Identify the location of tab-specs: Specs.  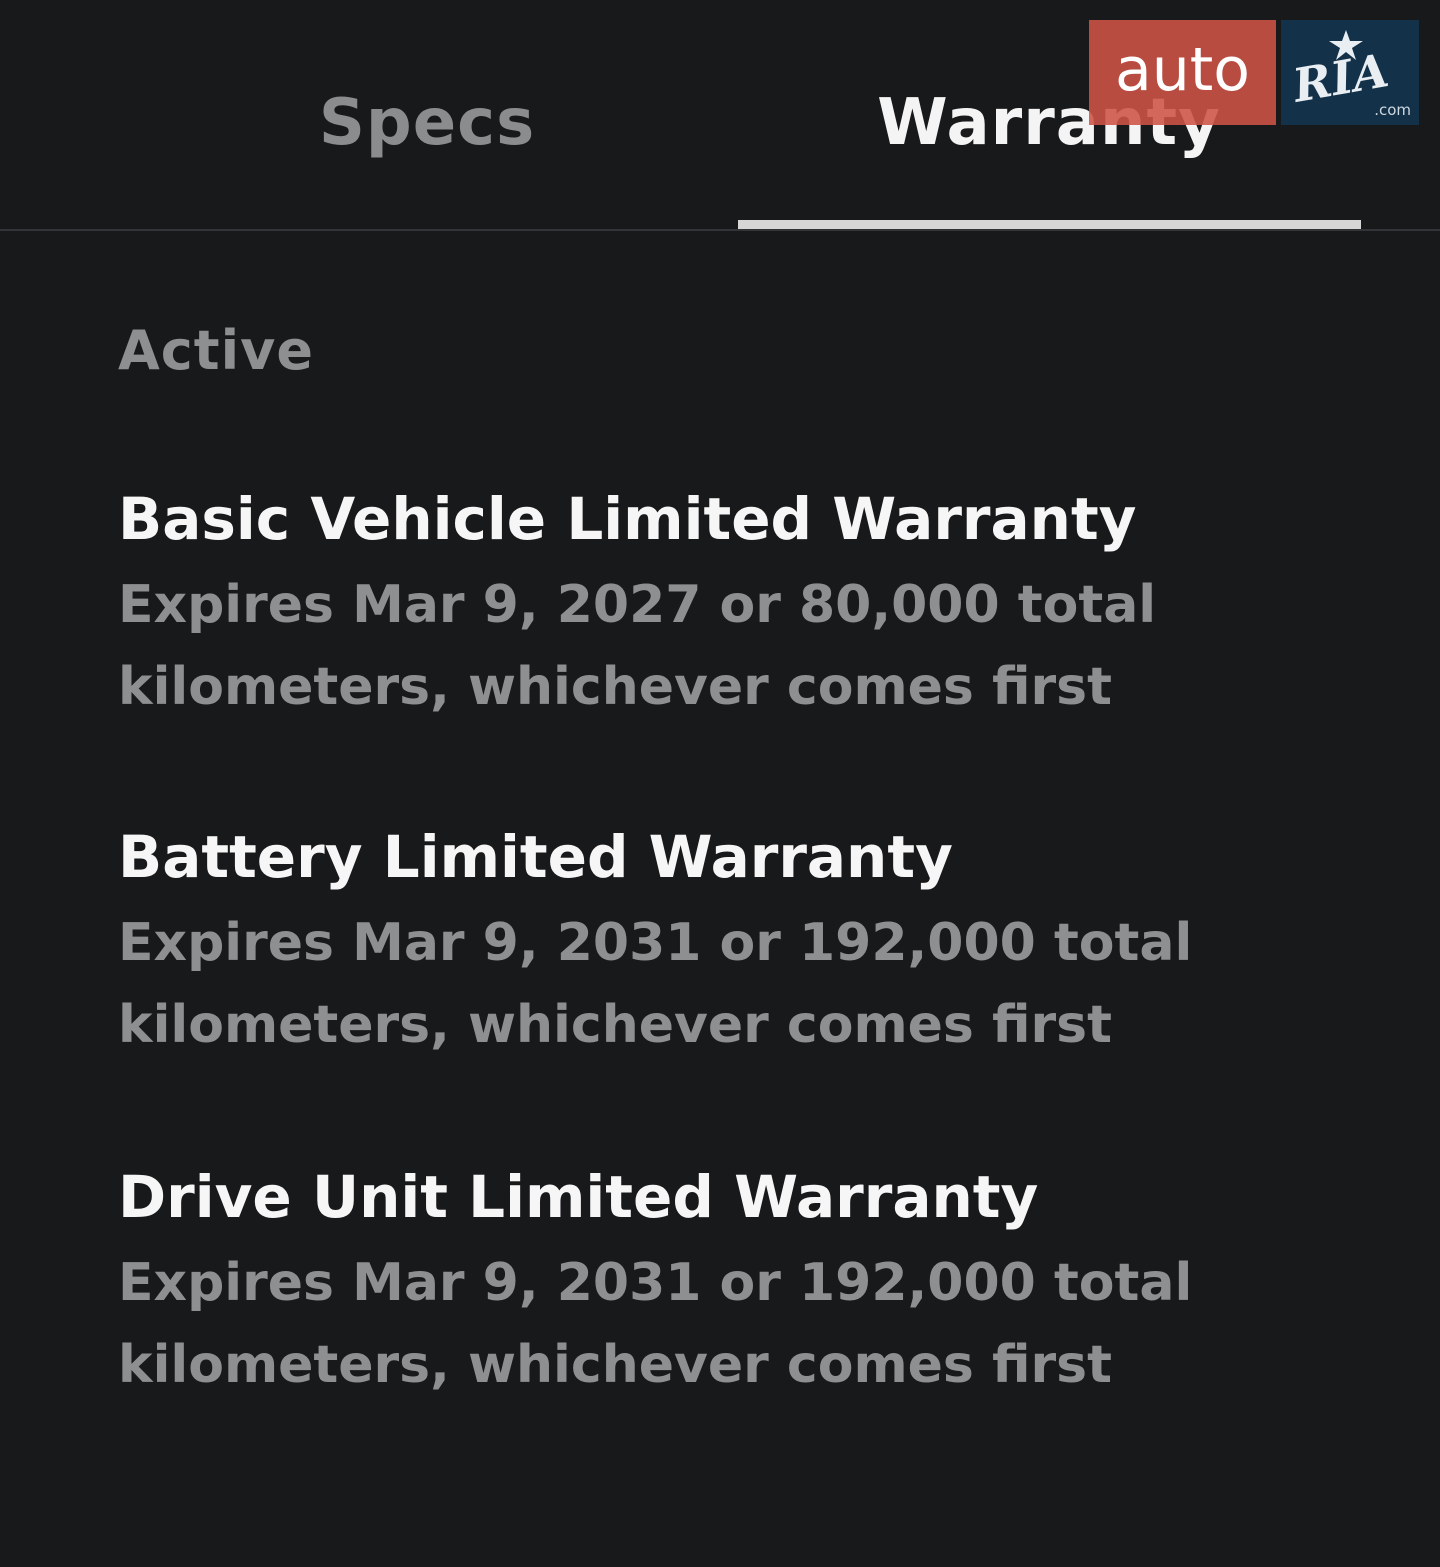
(427, 116).